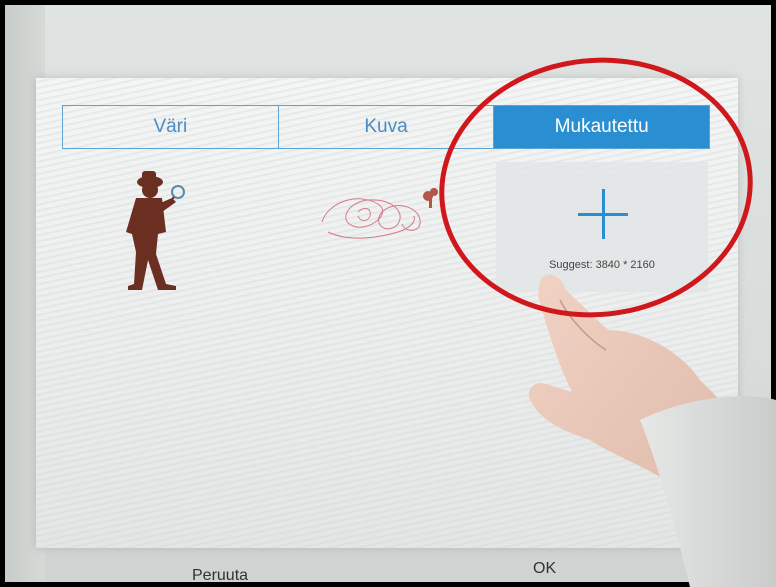 The height and width of the screenshot is (587, 776). What do you see at coordinates (192, 227) in the screenshot?
I see `detective-thumbnail` at bounding box center [192, 227].